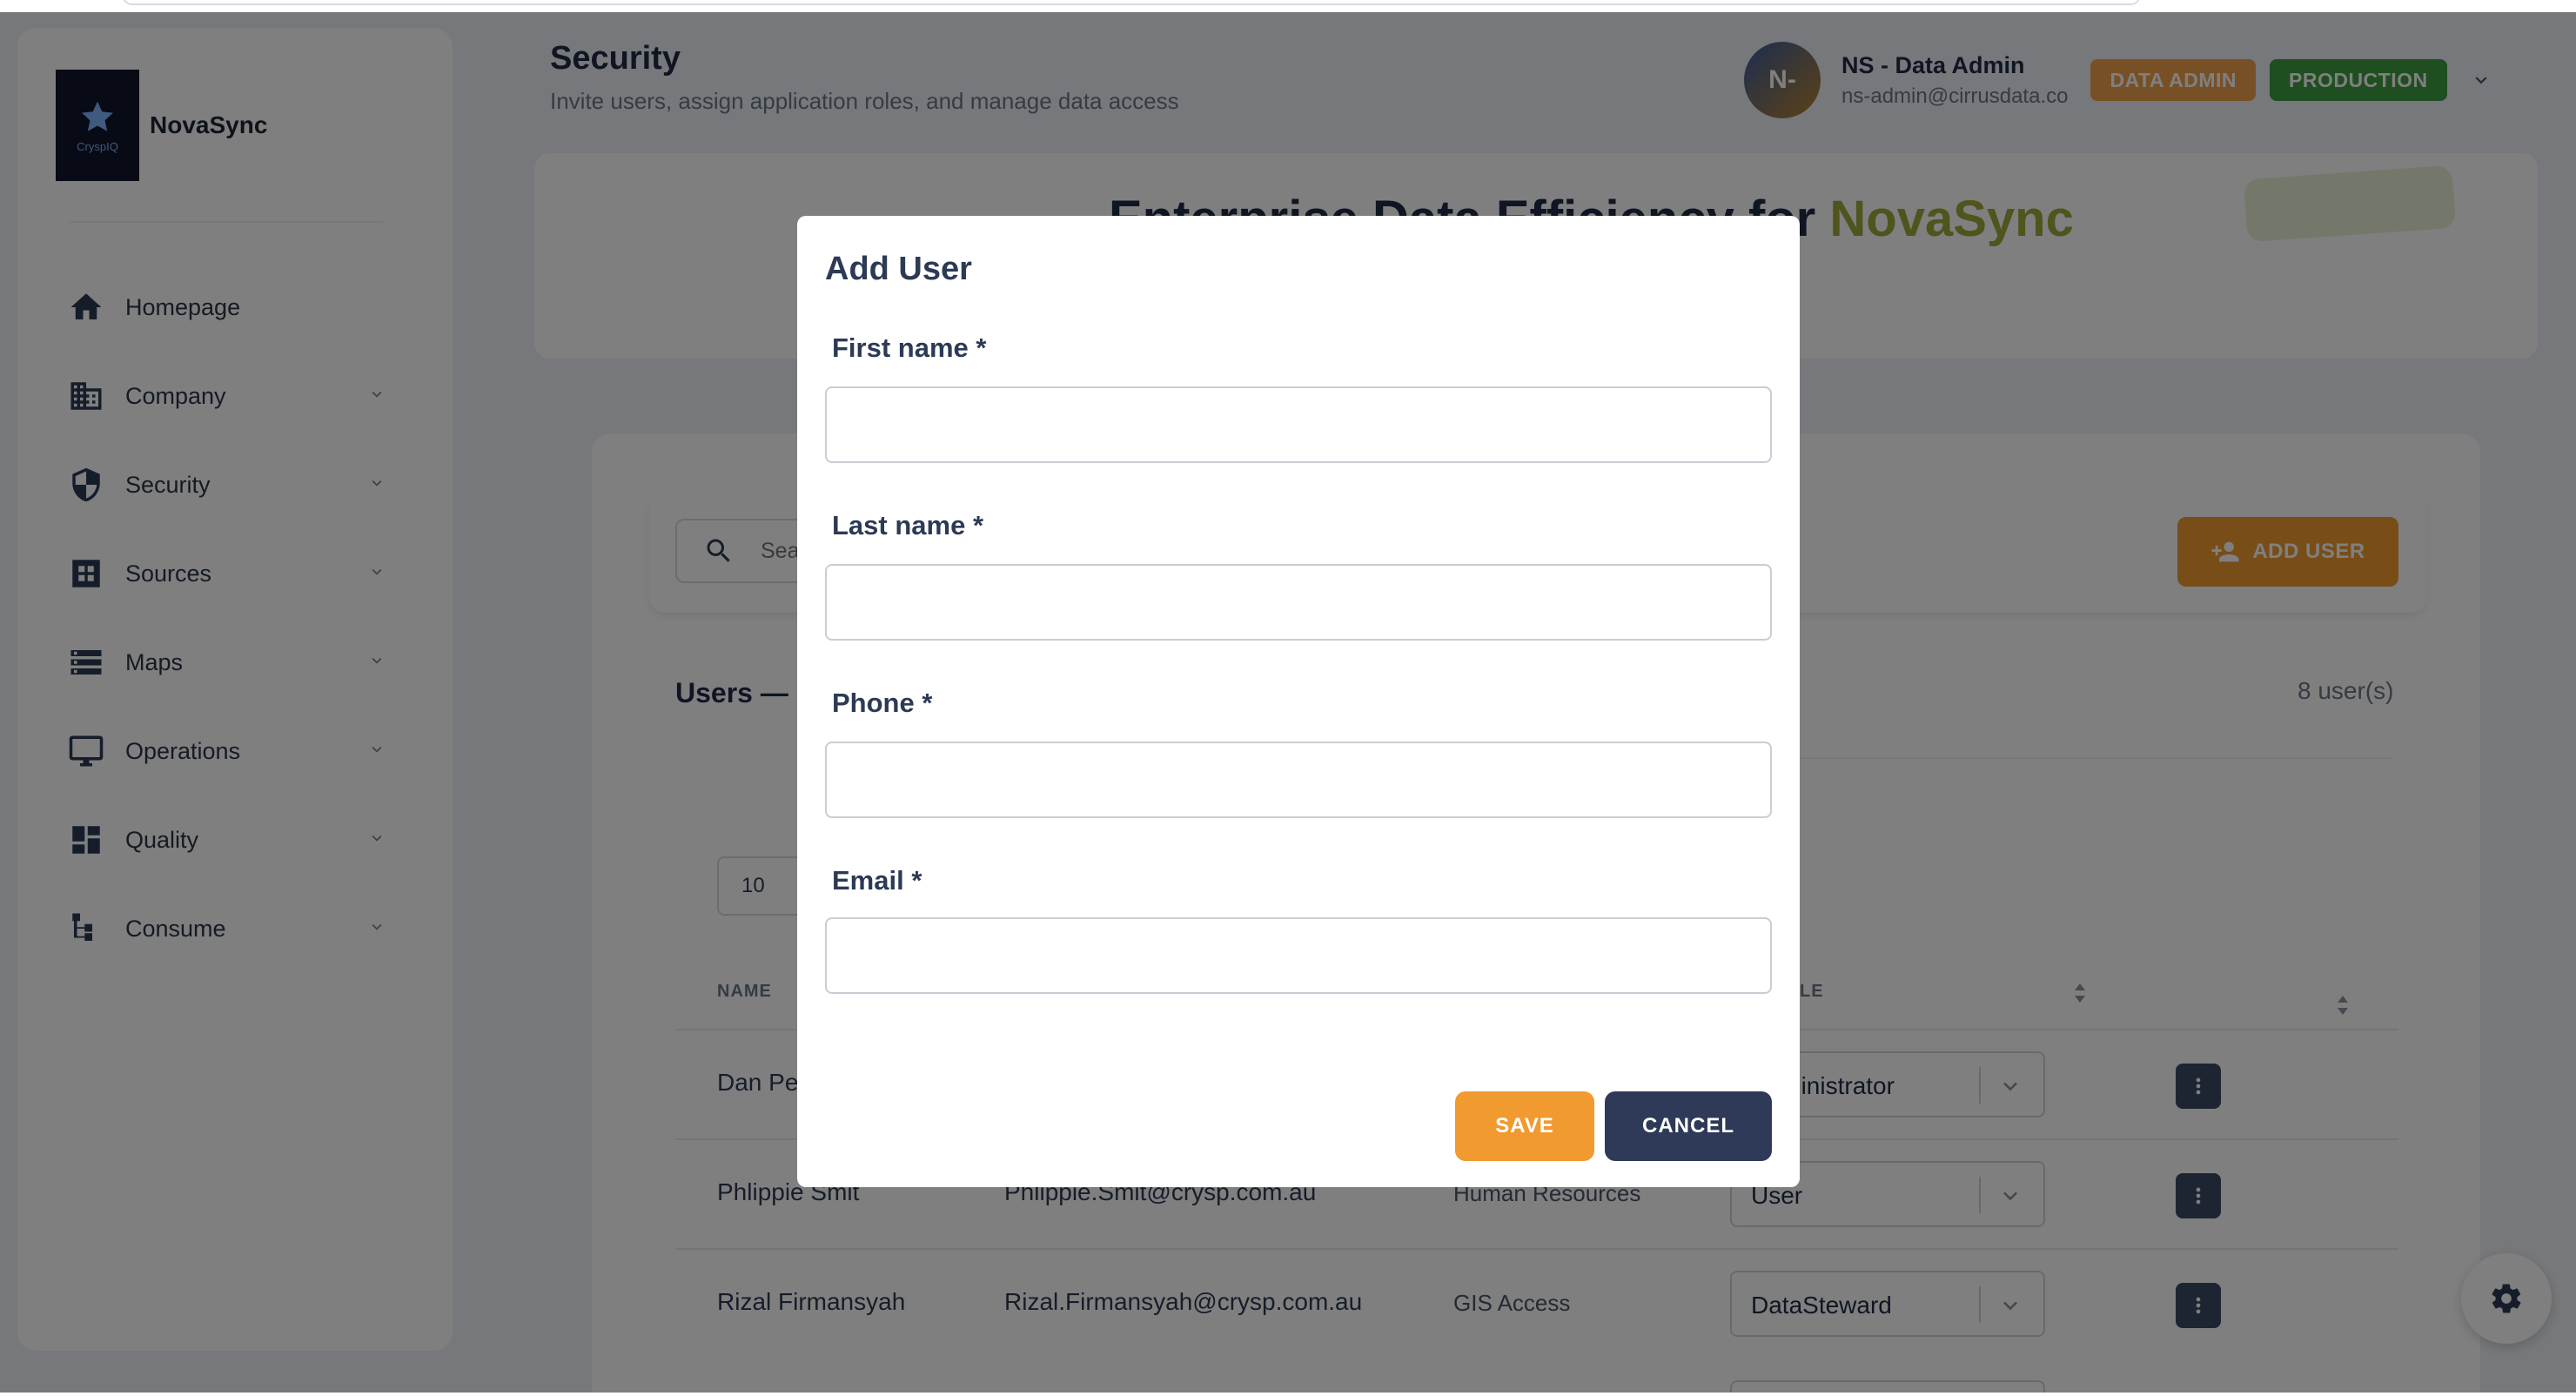 The image size is (2576, 1396). I want to click on phone-label: Phone *, so click(883, 703).